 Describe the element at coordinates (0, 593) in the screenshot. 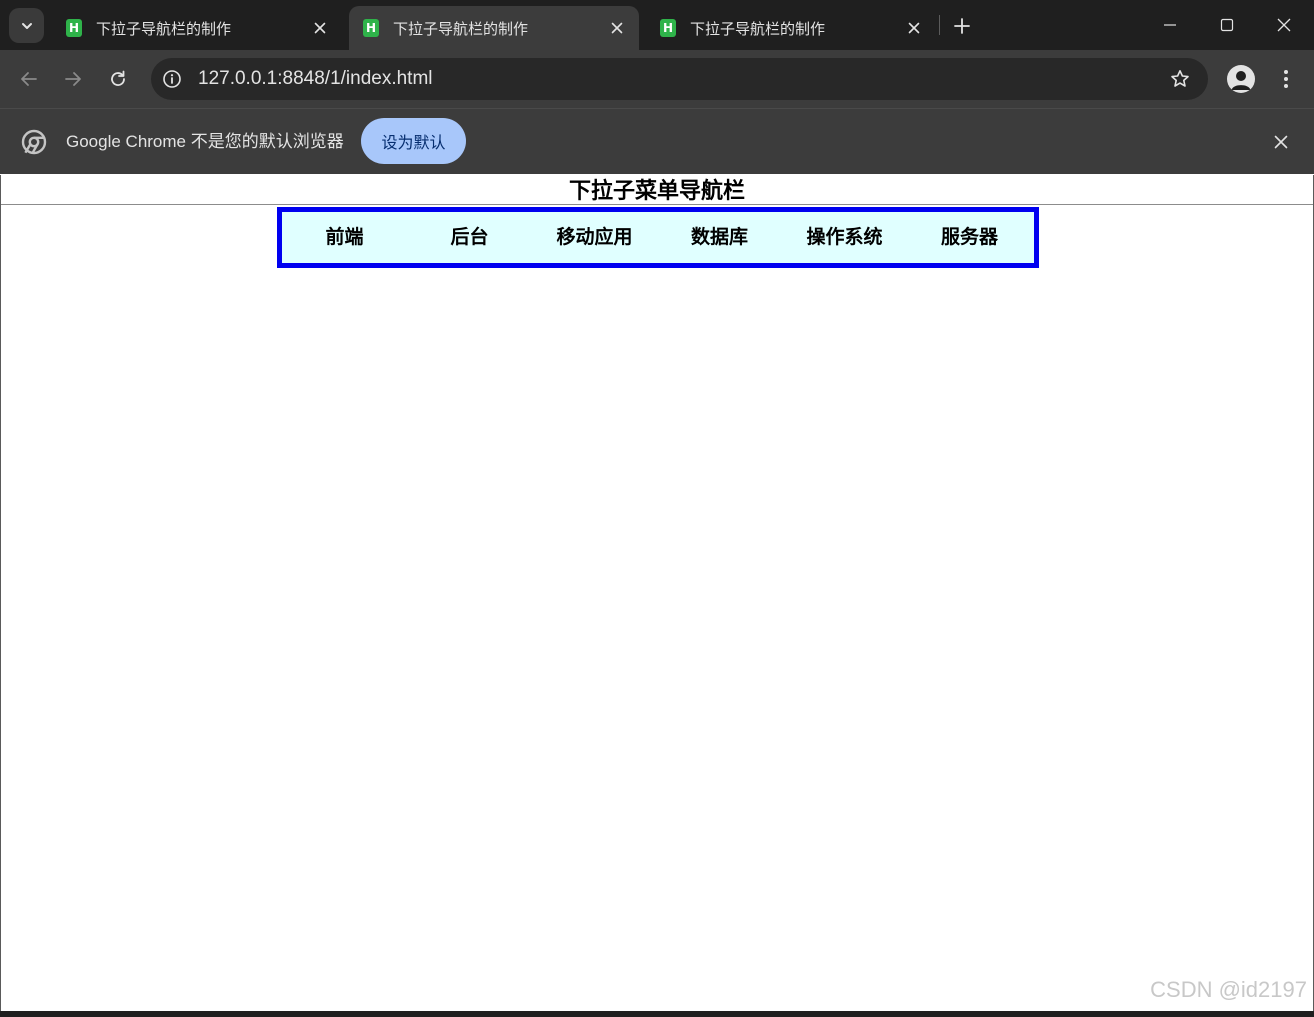

I see `window-border-left` at that location.